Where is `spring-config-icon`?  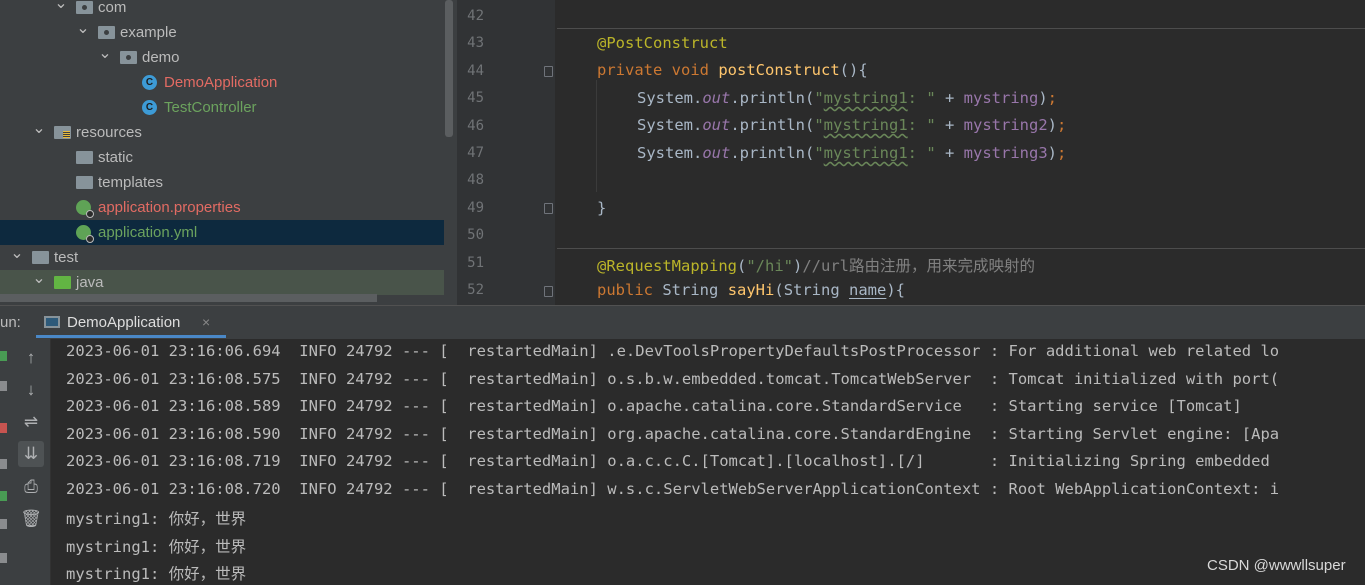 spring-config-icon is located at coordinates (85, 234).